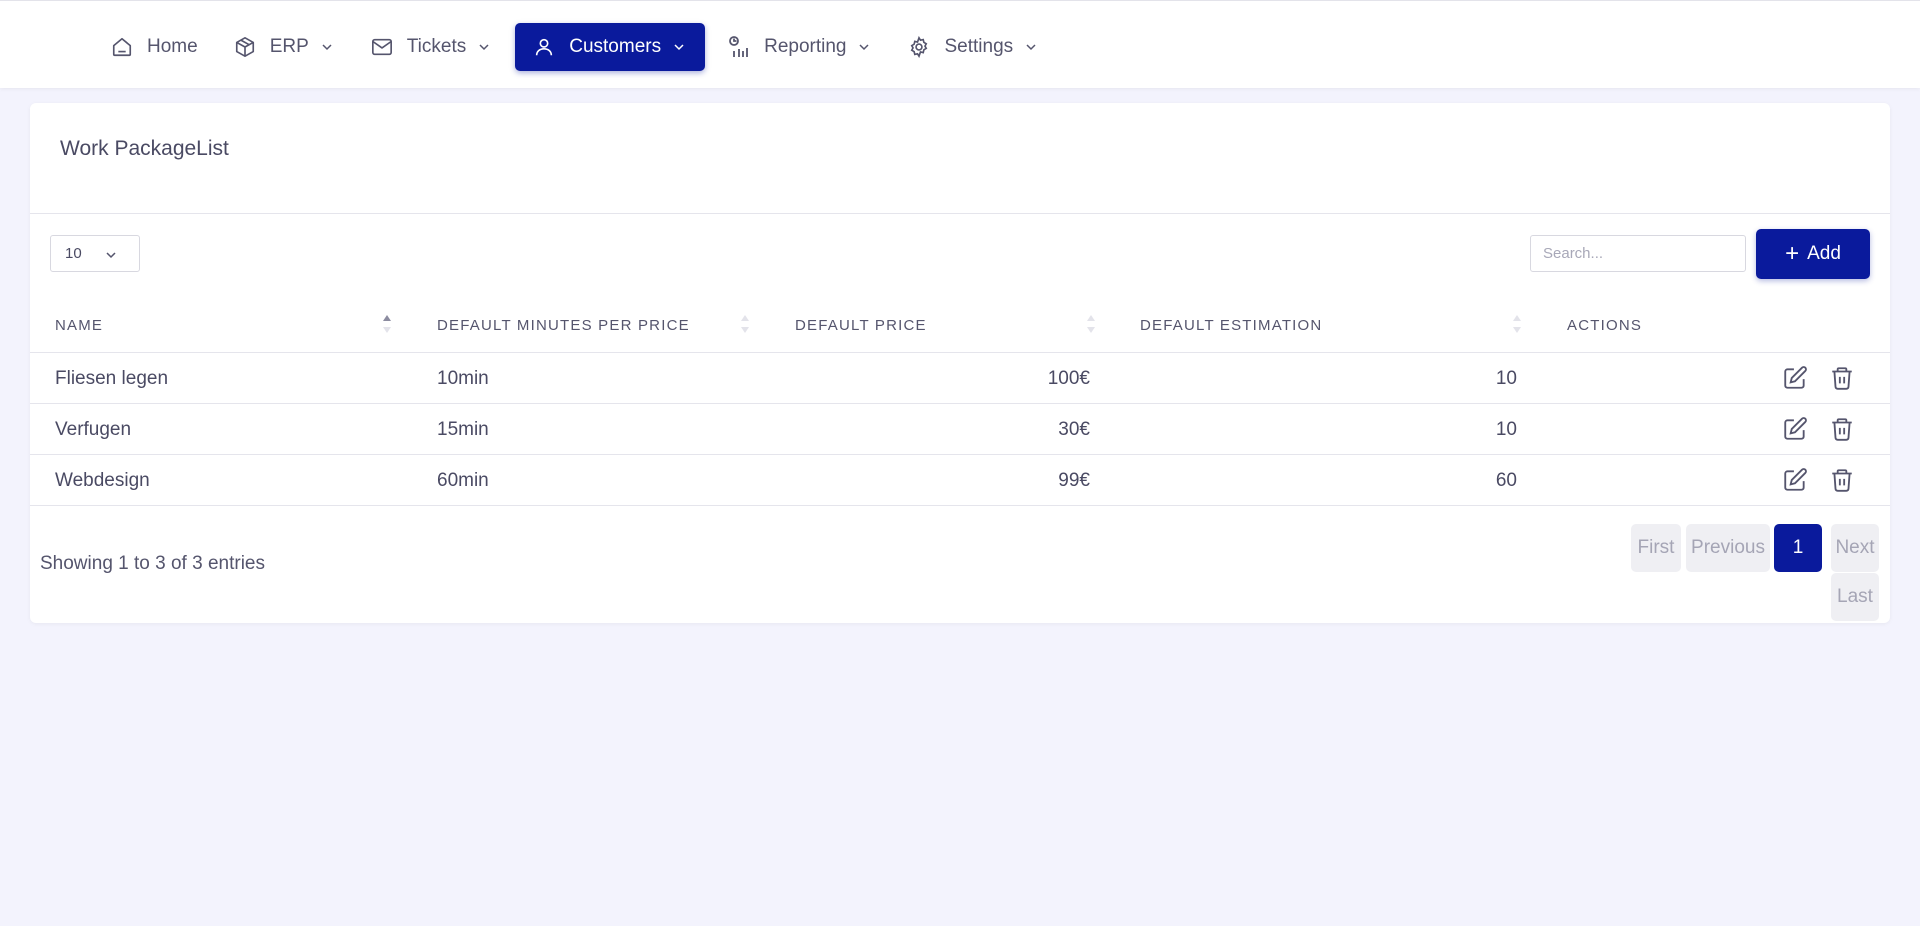 The image size is (1920, 926). I want to click on column-header-estimation: DEFAULT ESTIMATION, so click(1231, 325).